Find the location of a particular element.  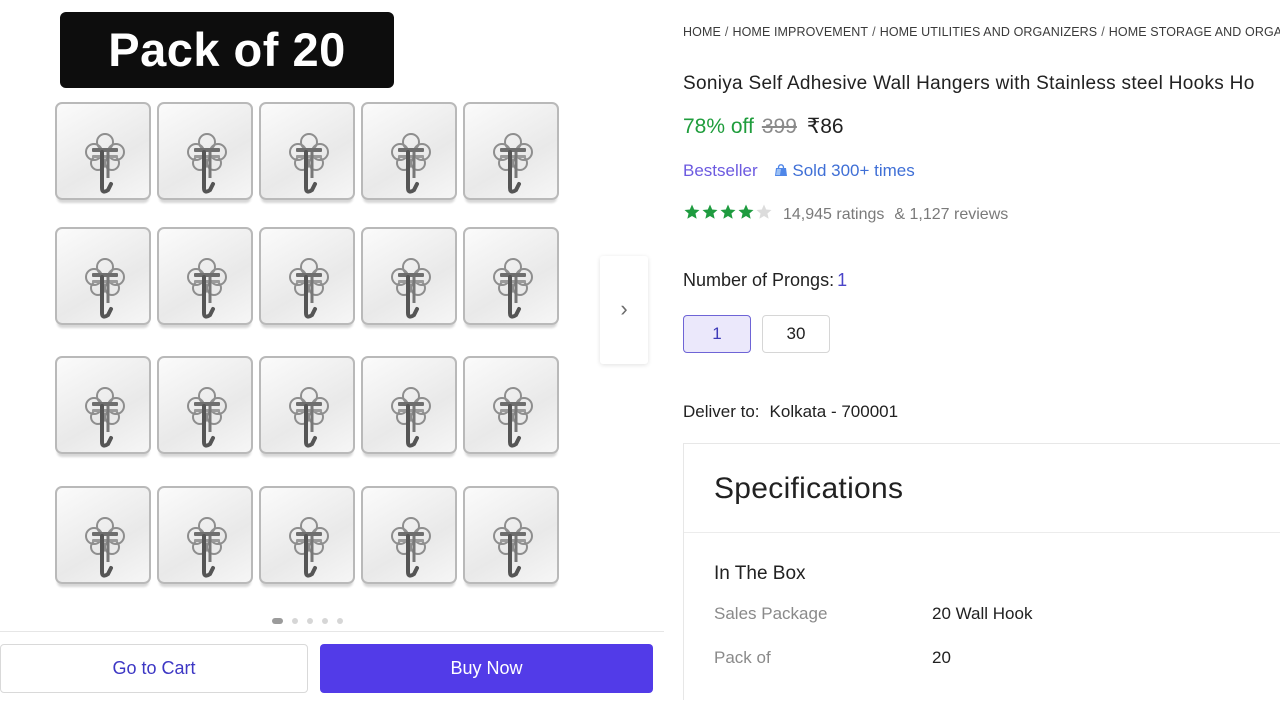

prong-option-1: 1 is located at coordinates (717, 334).